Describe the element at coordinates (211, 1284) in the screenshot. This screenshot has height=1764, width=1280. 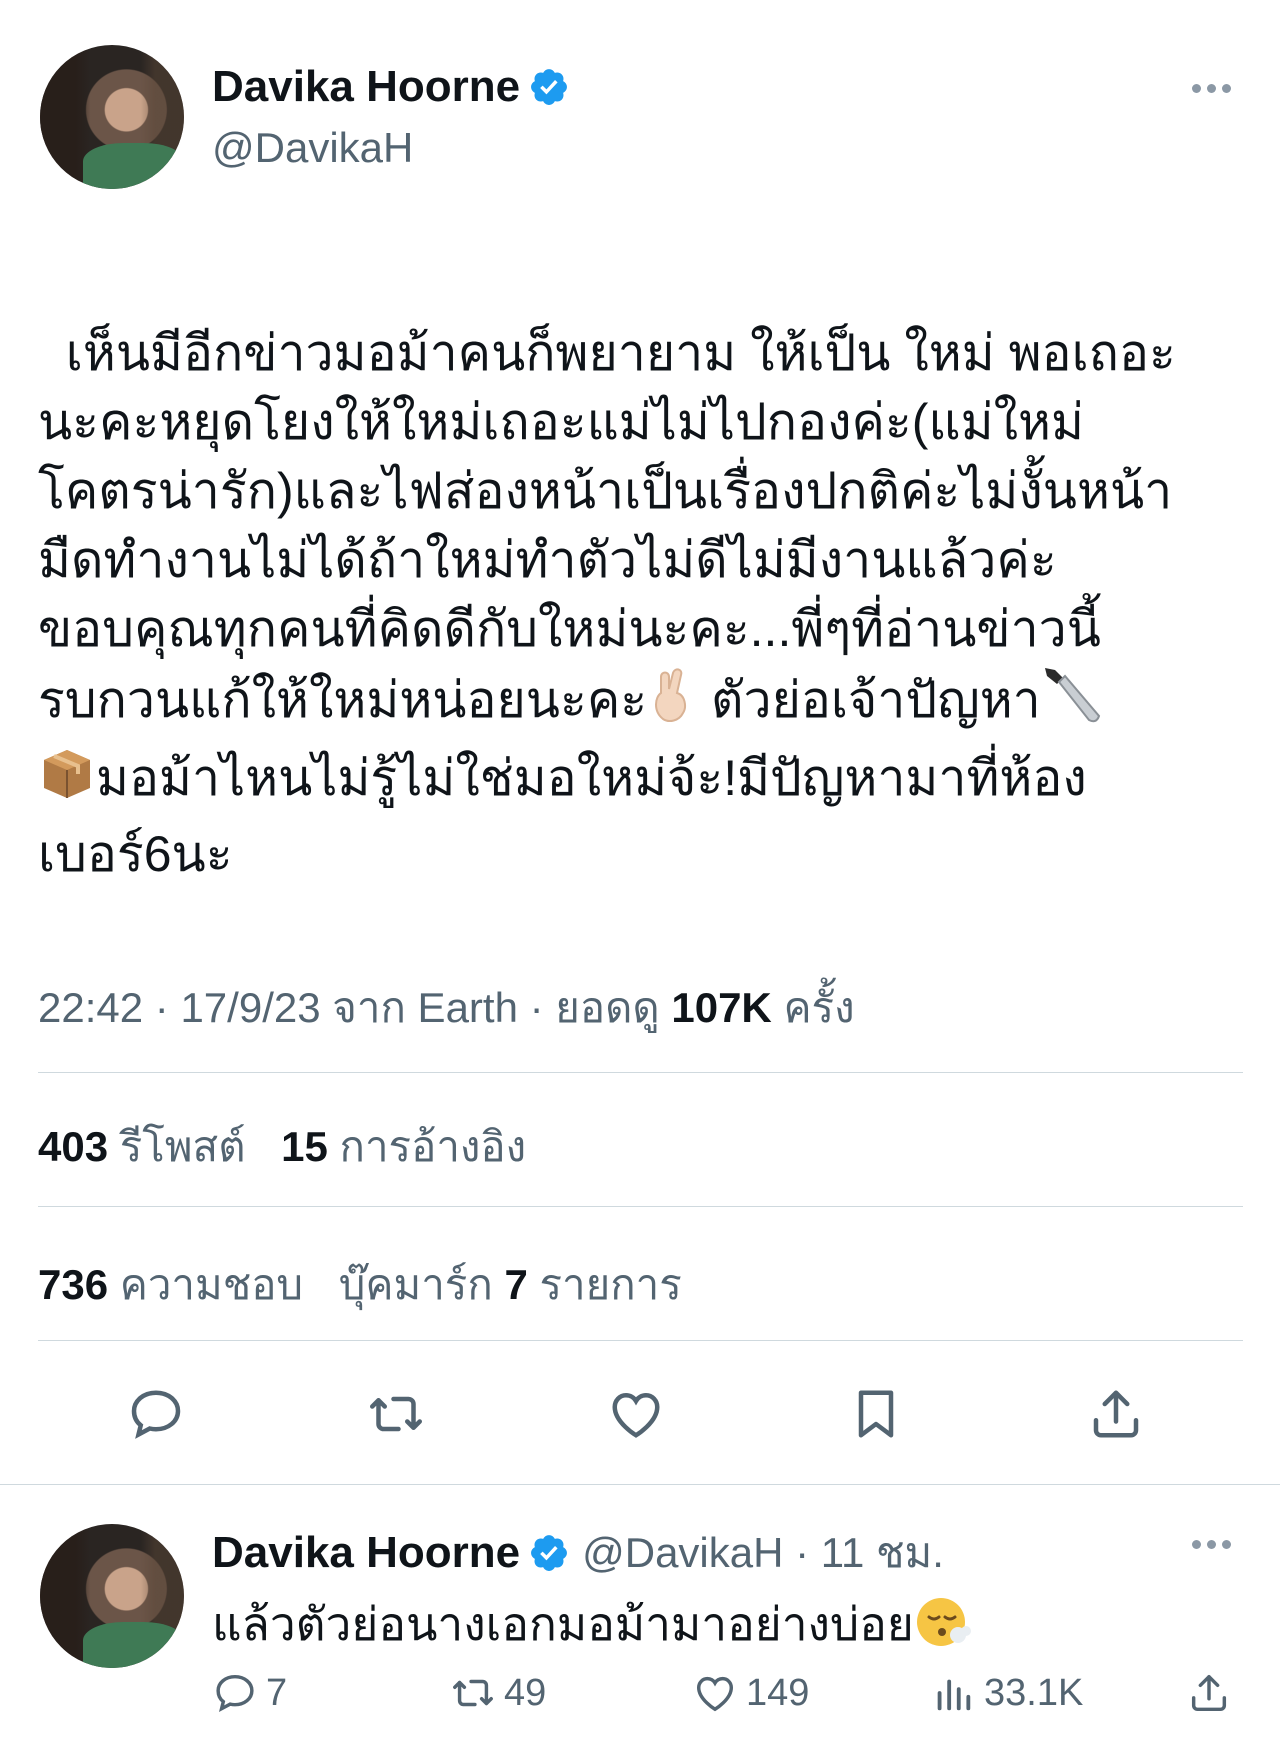
I see `likes-label: ความชอบ` at that location.